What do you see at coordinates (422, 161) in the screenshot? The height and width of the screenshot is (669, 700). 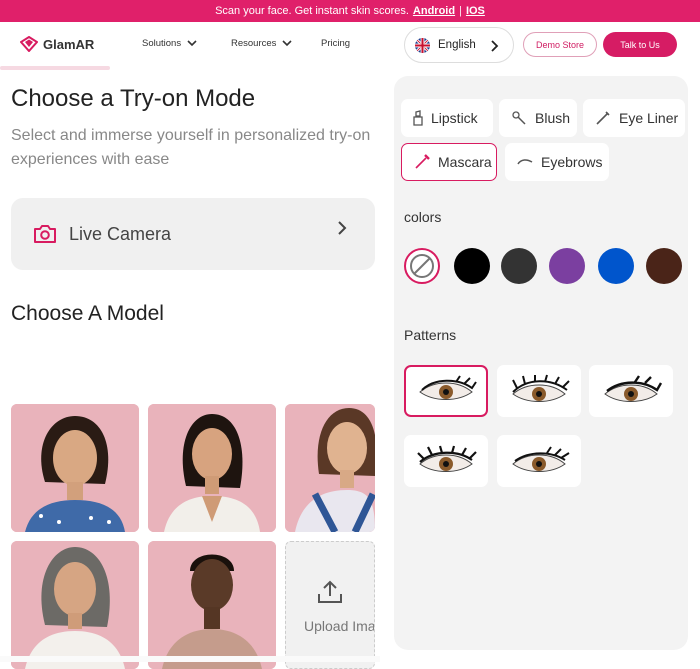 I see `mascara-icon` at bounding box center [422, 161].